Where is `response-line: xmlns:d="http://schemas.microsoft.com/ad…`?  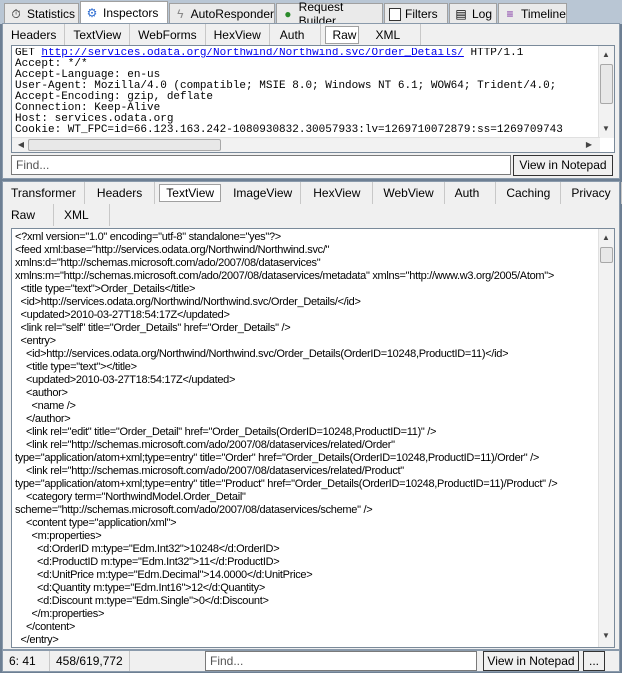
response-line: xmlns:d="http://schemas.microsoft.com/ad… is located at coordinates (168, 263).